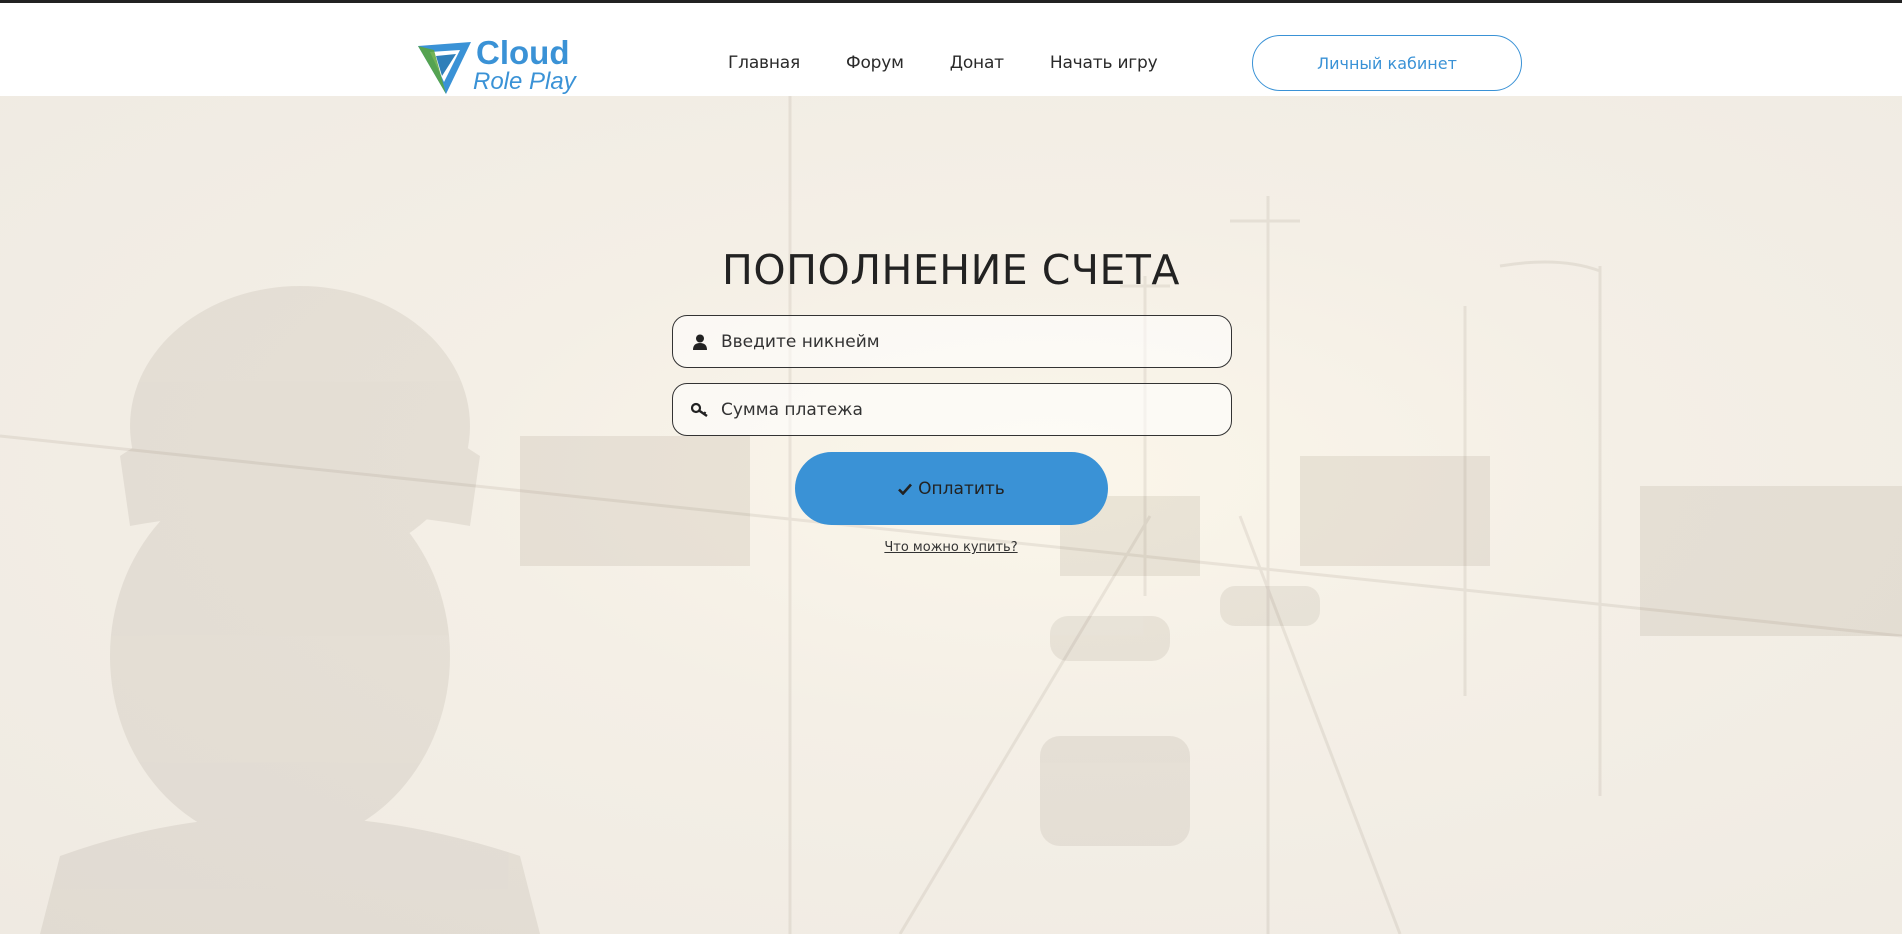 The width and height of the screenshot is (1902, 934). What do you see at coordinates (700, 342) in the screenshot?
I see `user-icon` at bounding box center [700, 342].